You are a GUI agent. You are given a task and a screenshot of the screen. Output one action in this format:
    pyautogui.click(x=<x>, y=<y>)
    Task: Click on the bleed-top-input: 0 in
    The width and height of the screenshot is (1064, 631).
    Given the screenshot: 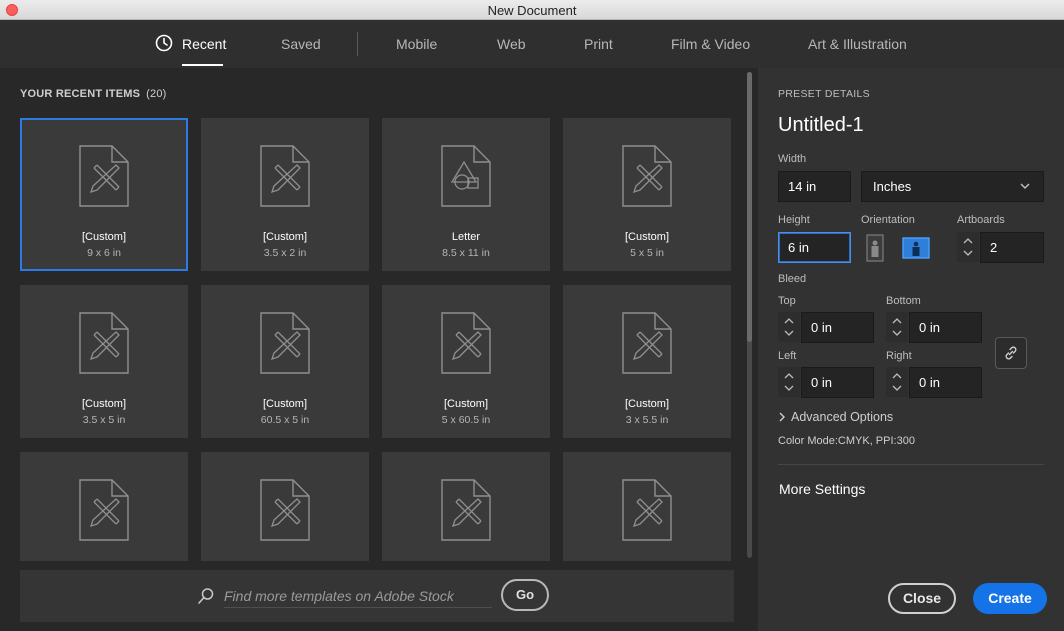 What is the action you would take?
    pyautogui.click(x=837, y=327)
    